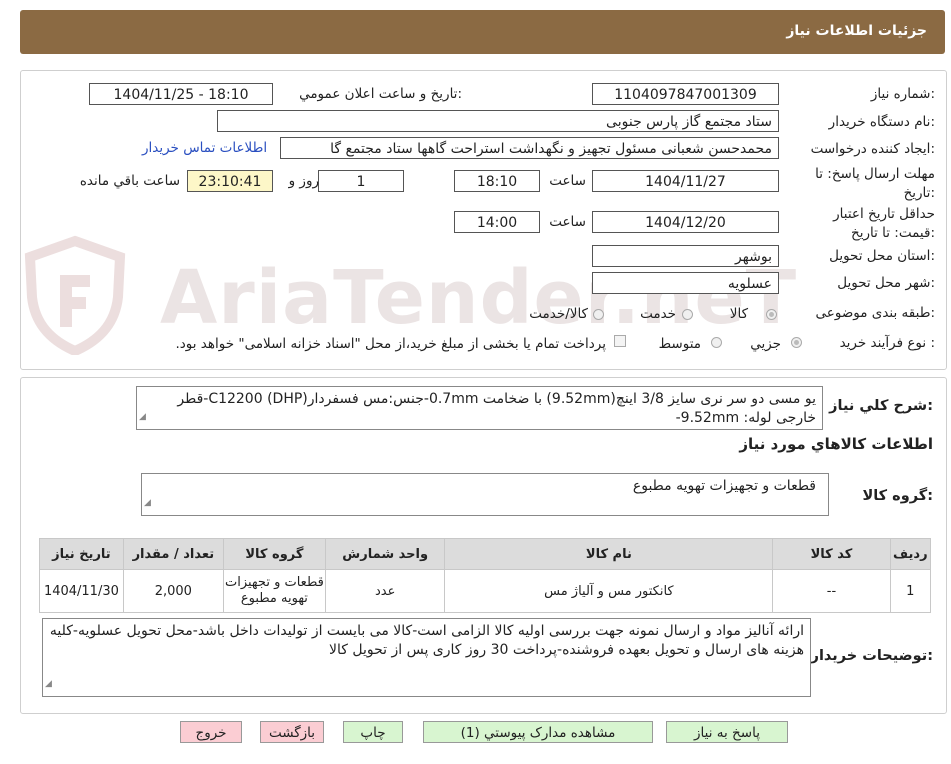  I want to click on process-label: نوع فرآیند خرید :, so click(887, 343).